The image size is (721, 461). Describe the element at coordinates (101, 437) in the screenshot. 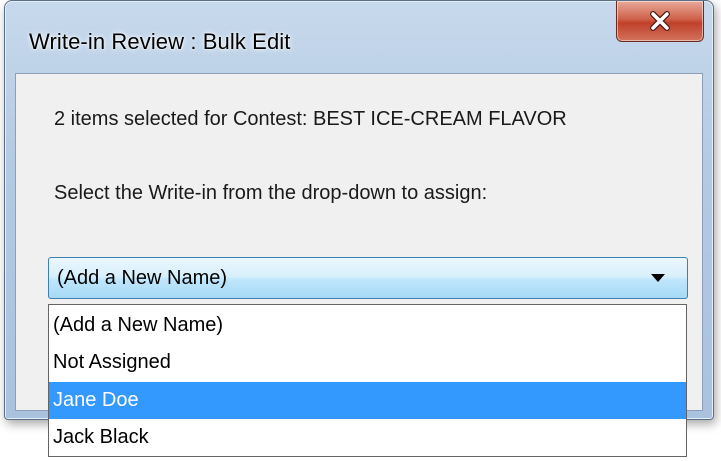

I see `option-label: Jack Black` at that location.